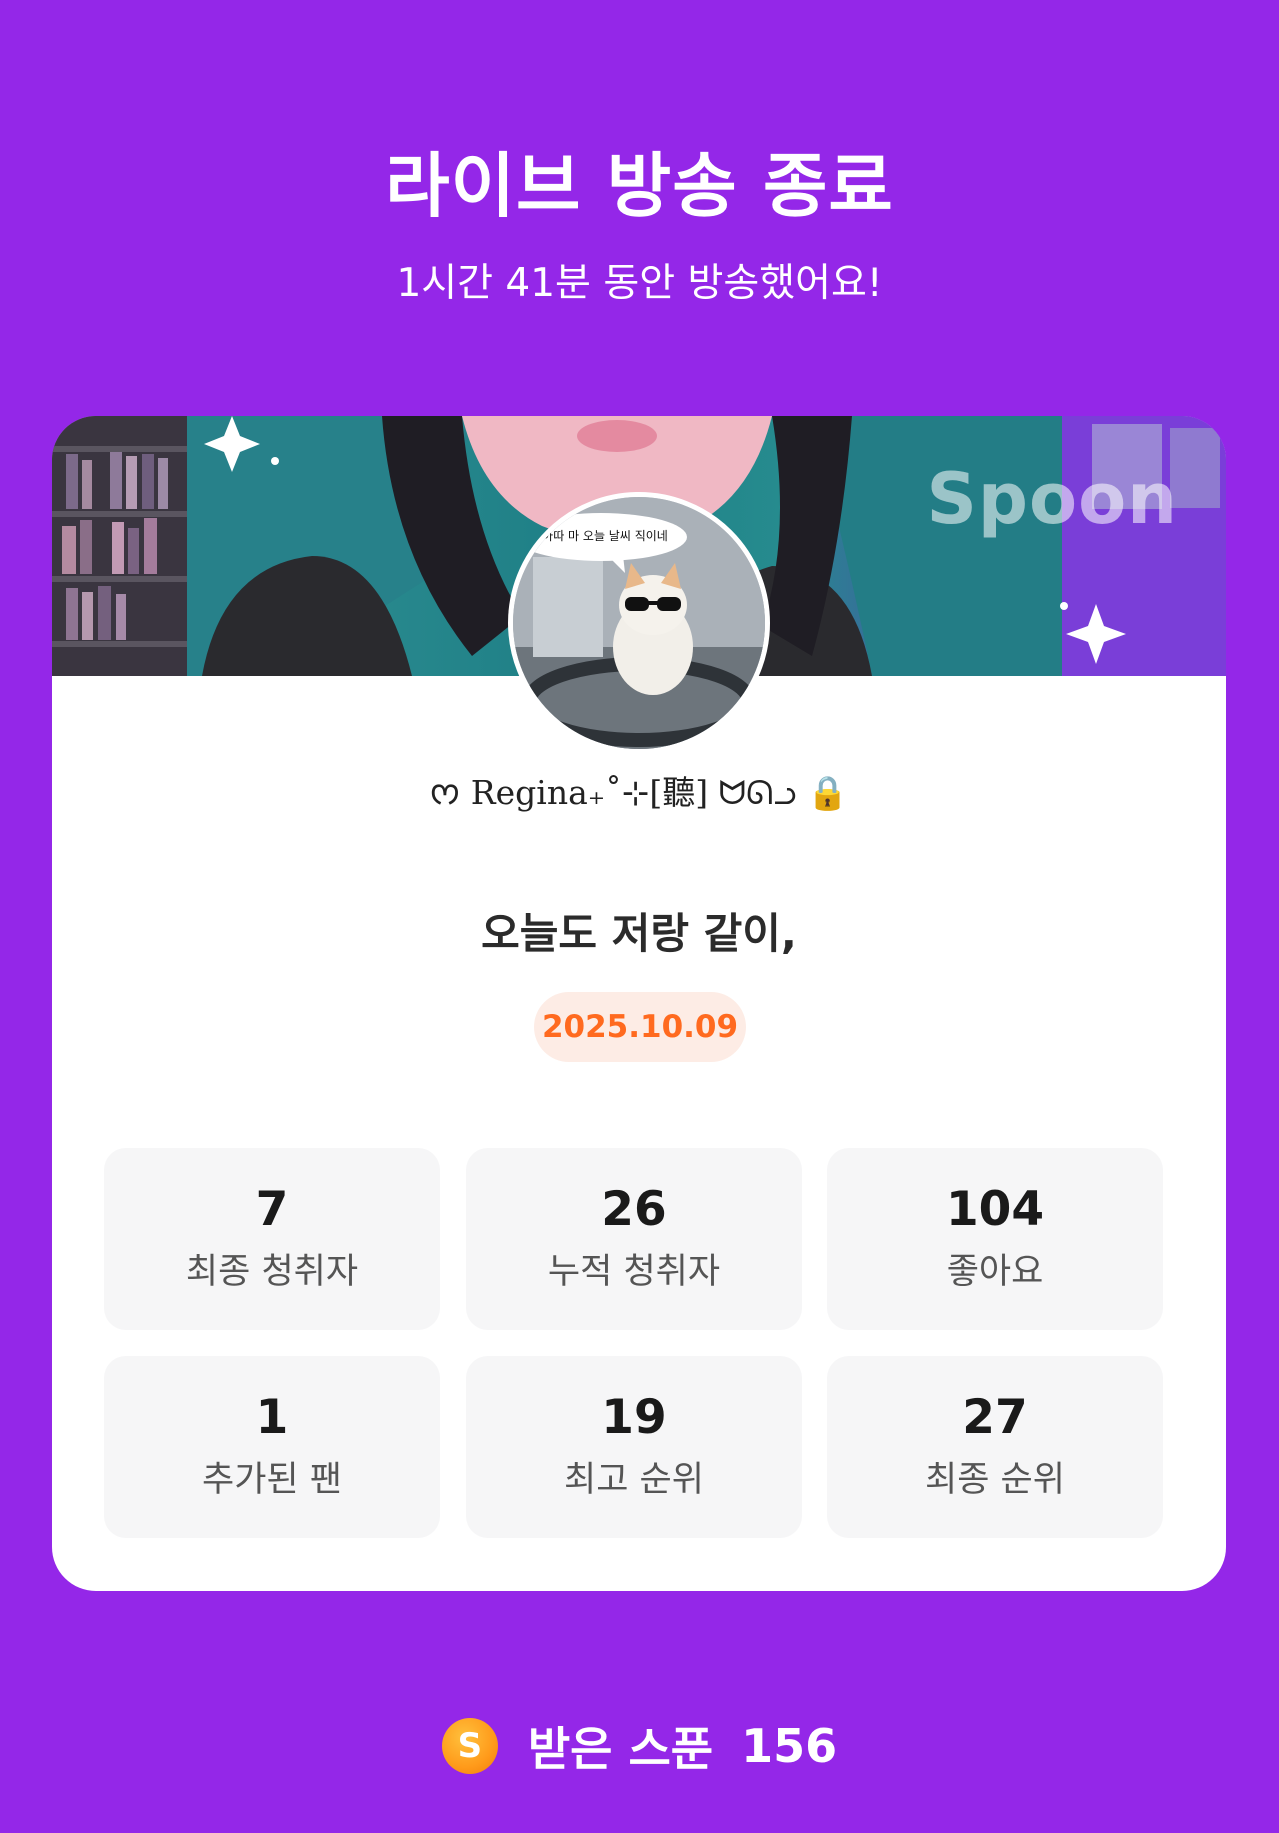 The image size is (1279, 1833). I want to click on profile-avatar: 아따 마 오늘 날씨 직이네, so click(639, 623).